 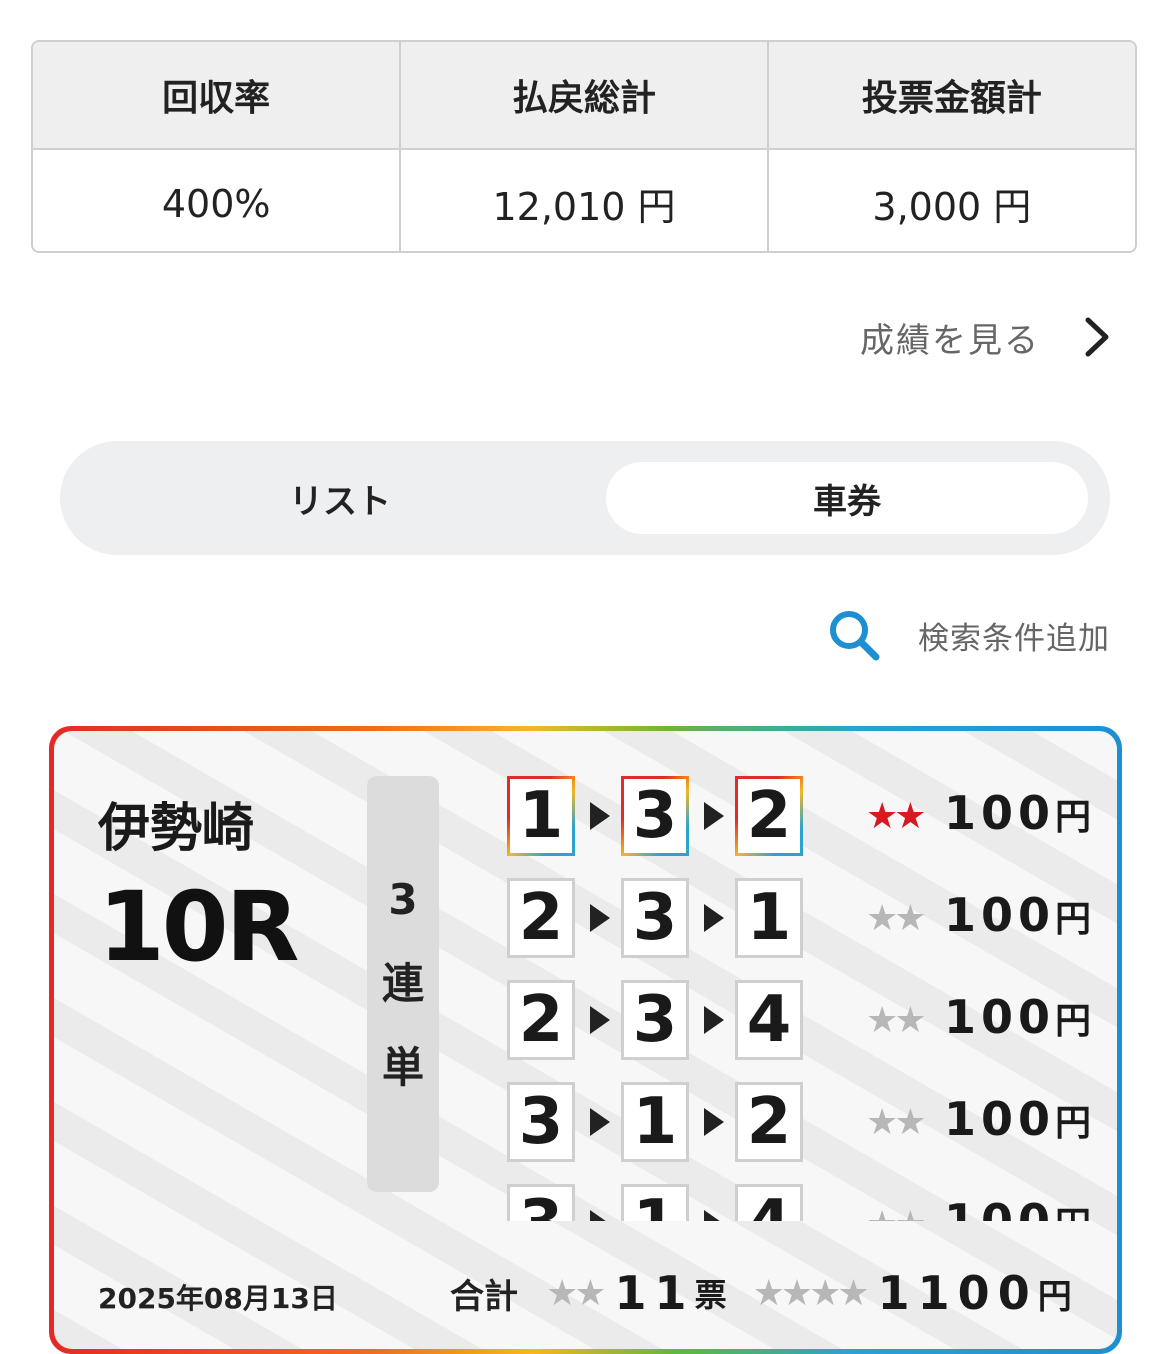 I want to click on total-amount: 1100, so click(x=957, y=1293).